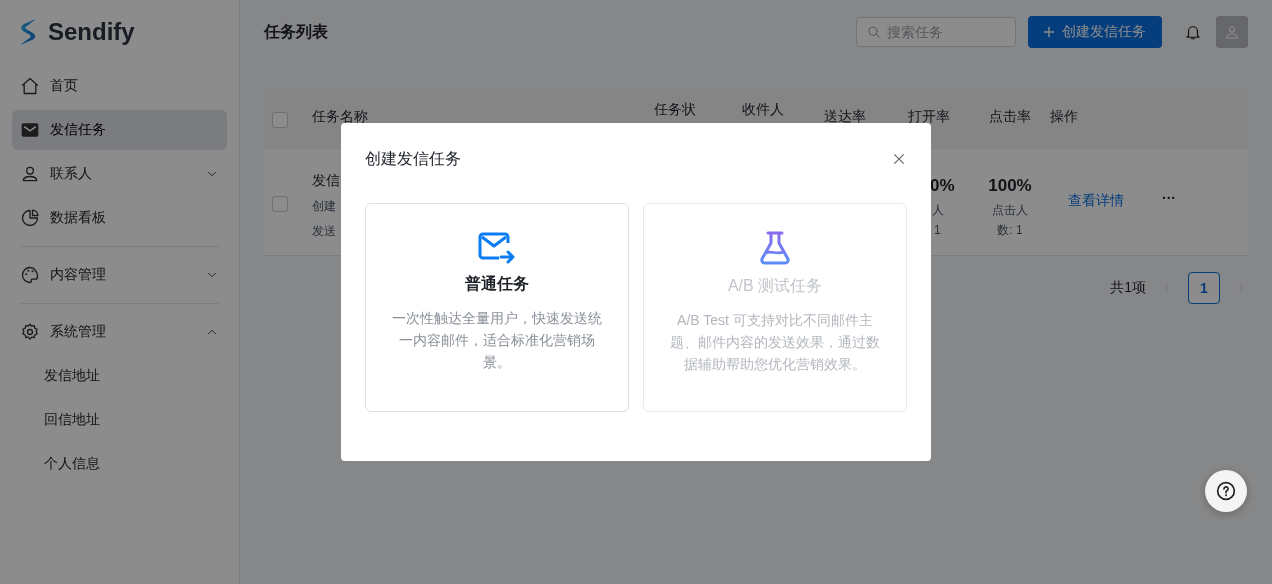 The image size is (1272, 584). I want to click on create-task-button: 创建发信任务, so click(1095, 32).